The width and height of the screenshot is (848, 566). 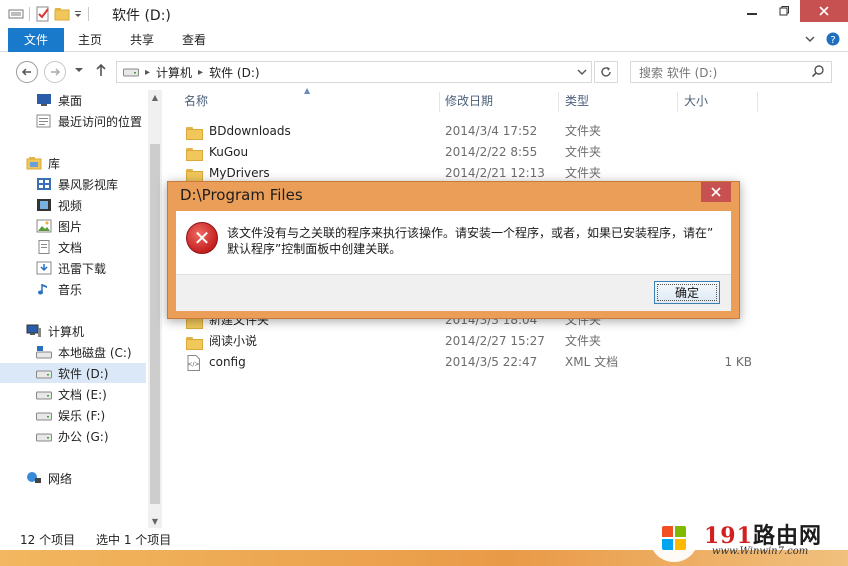 I want to click on file-row: KuGou 2014/2/22 8:55 文件夹, so click(x=508, y=152).